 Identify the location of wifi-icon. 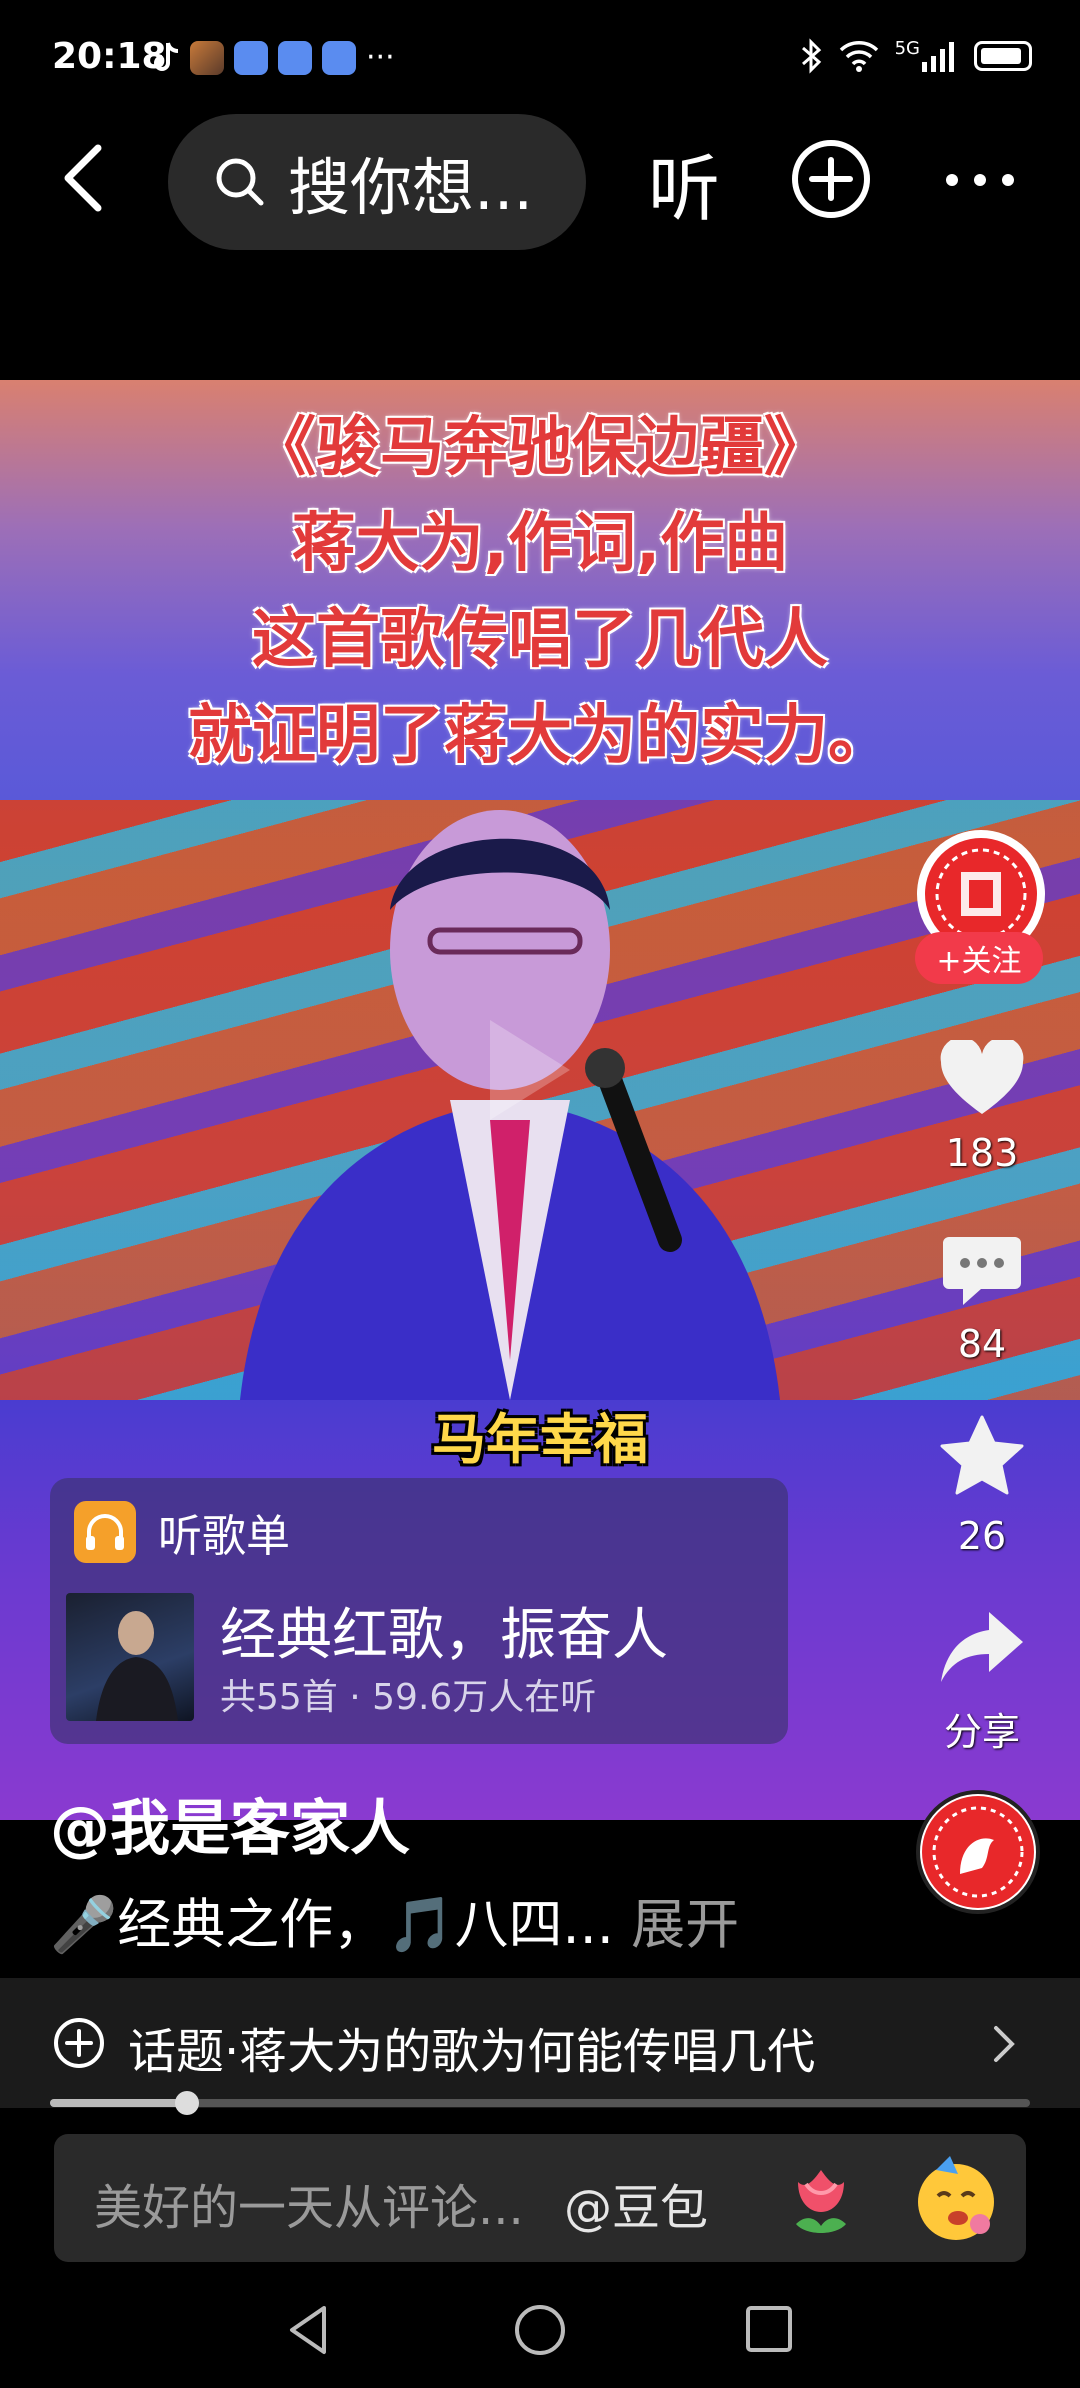
(858, 56).